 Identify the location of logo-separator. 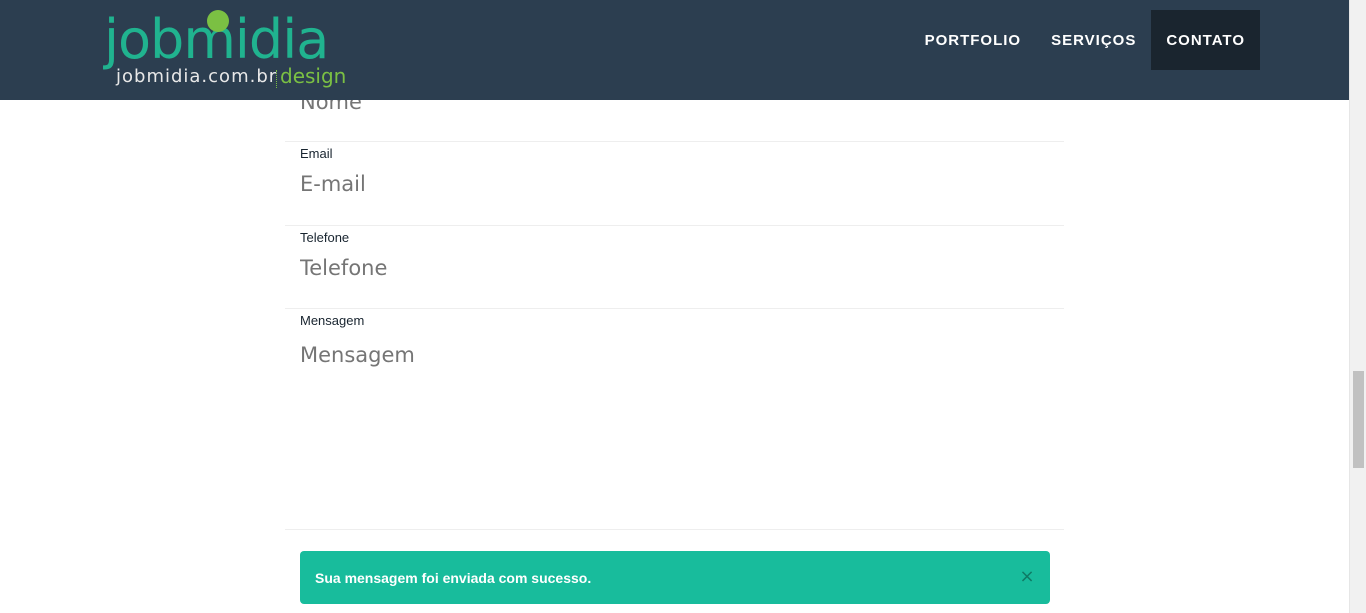
(276, 79).